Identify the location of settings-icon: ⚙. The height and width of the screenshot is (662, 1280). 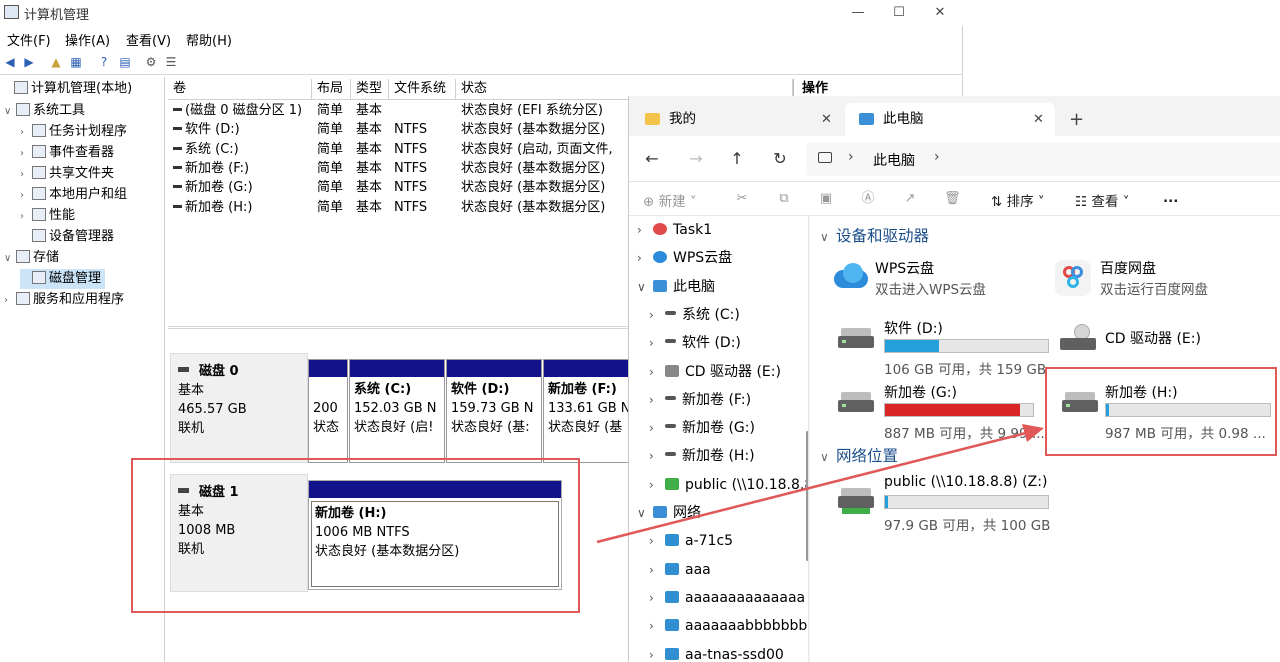
(151, 62).